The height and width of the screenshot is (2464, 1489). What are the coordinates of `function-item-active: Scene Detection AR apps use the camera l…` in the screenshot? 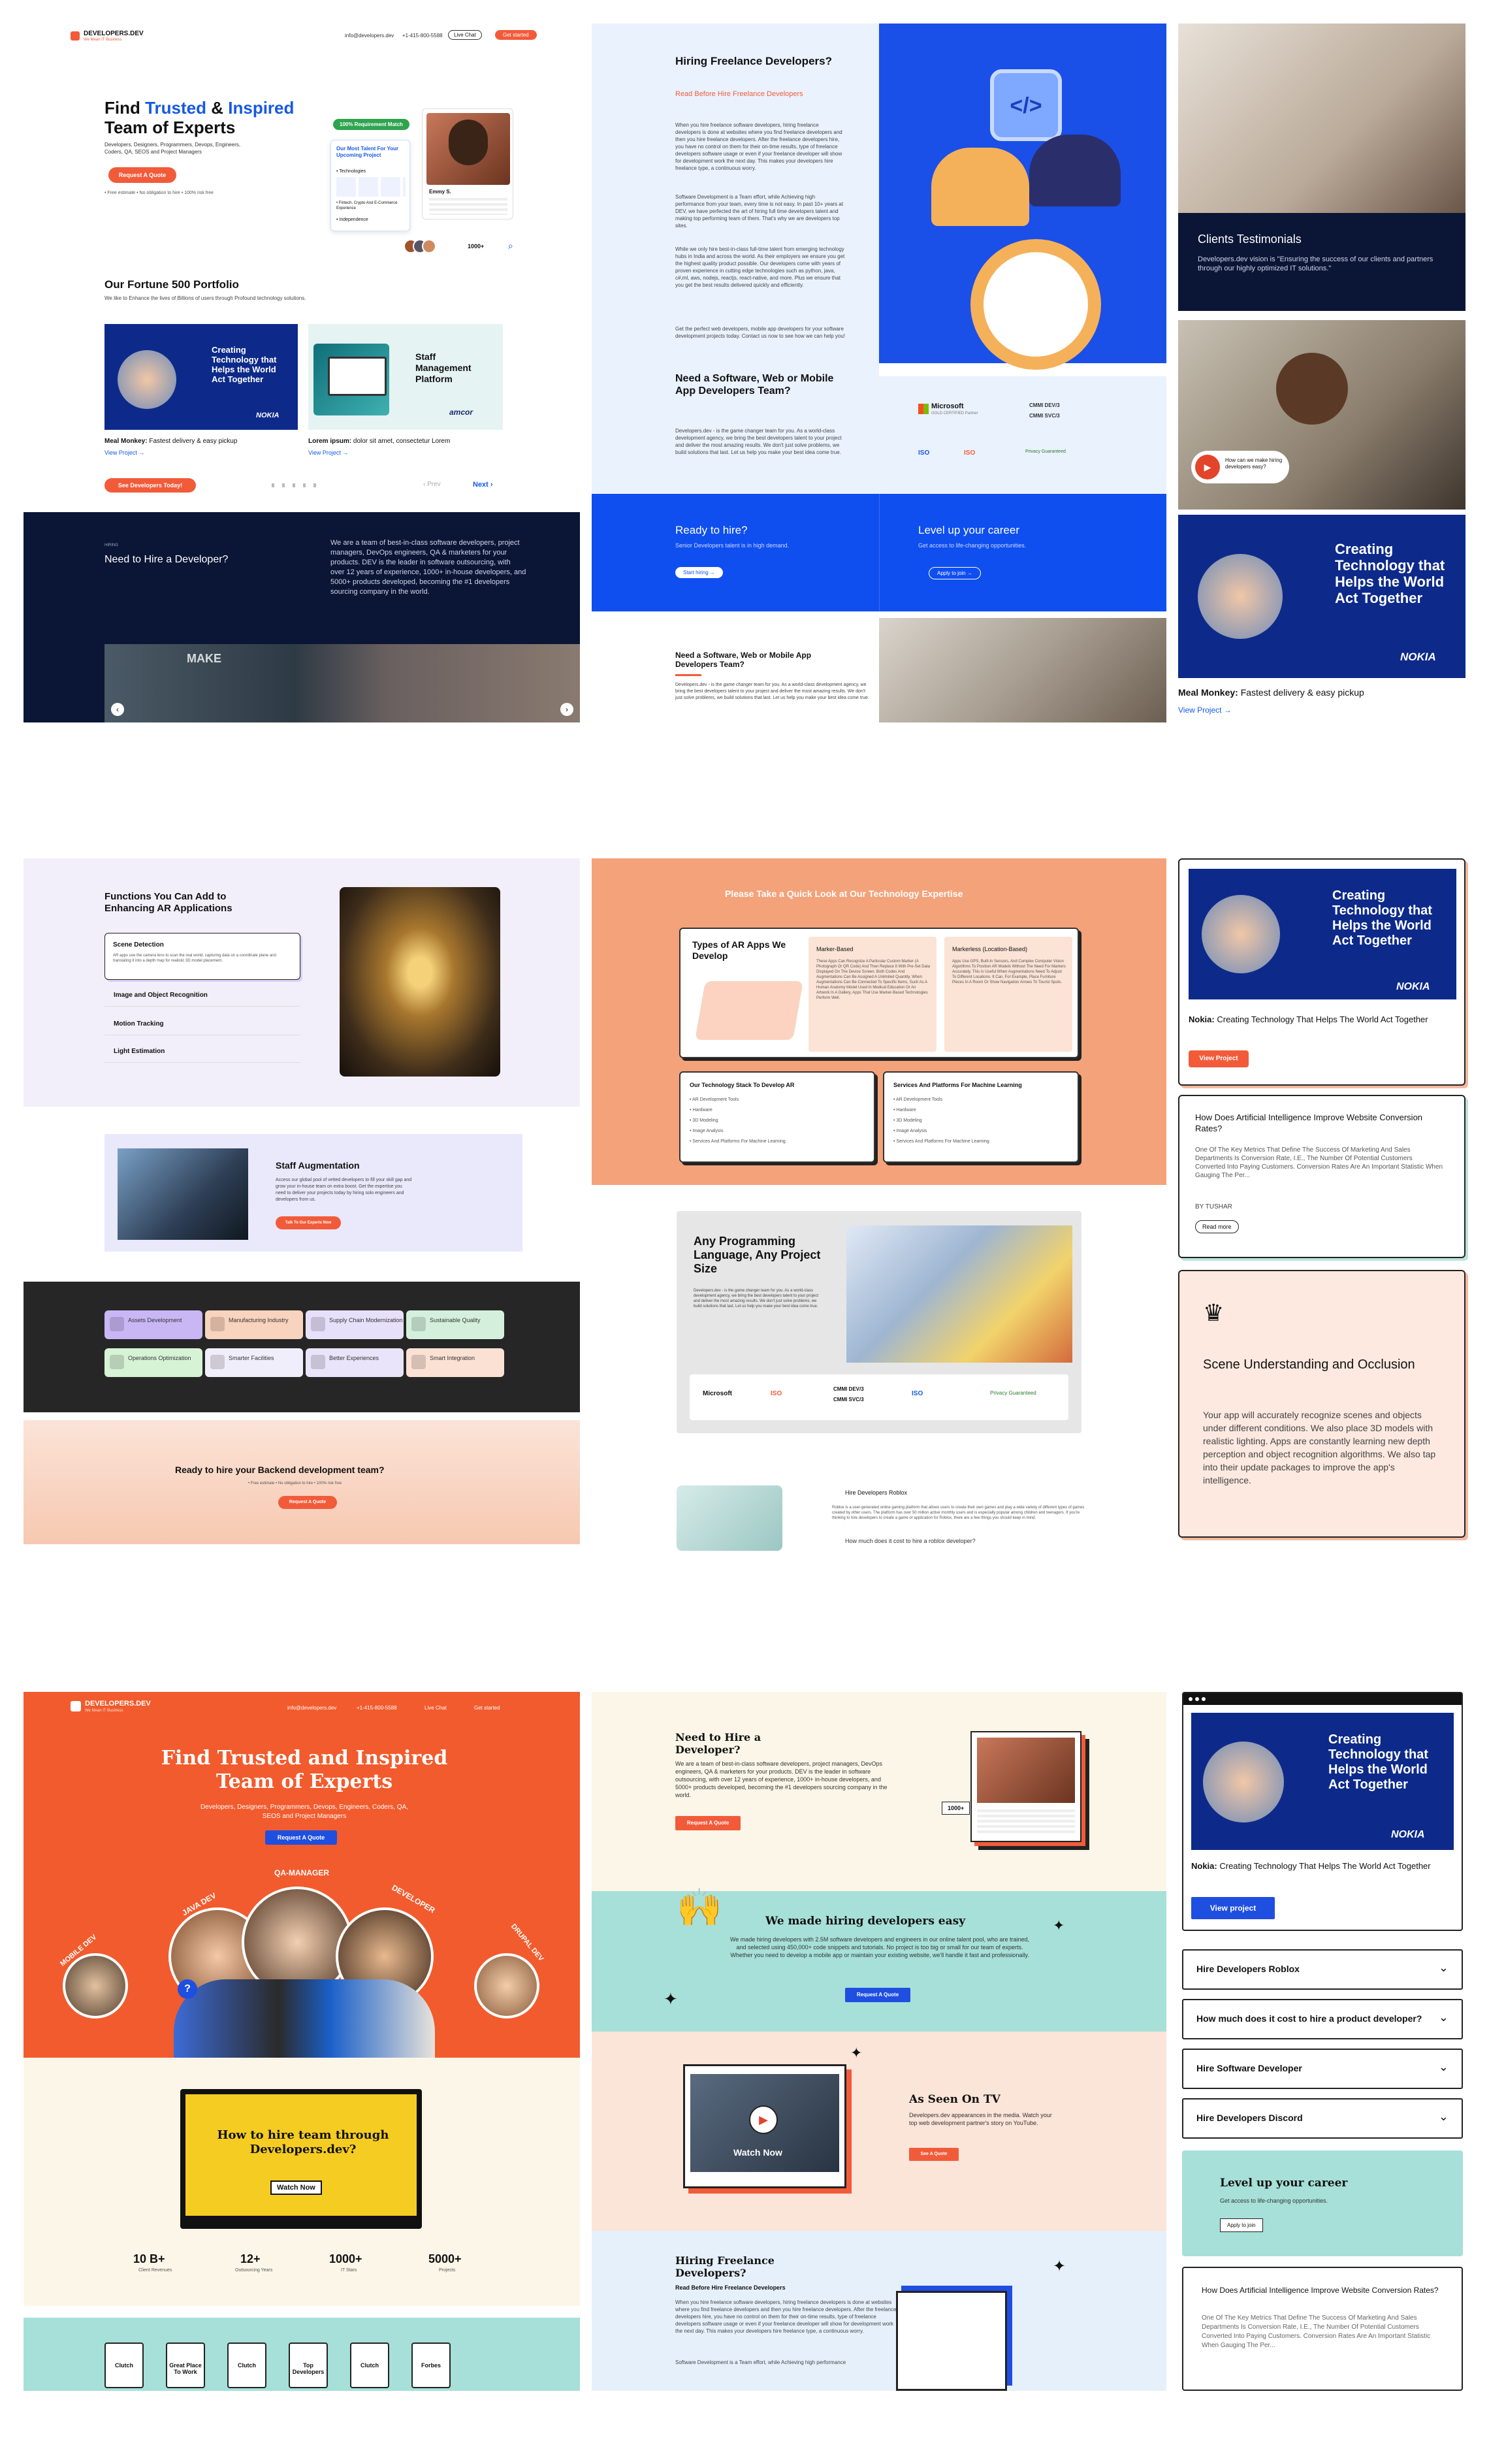 It's located at (202, 956).